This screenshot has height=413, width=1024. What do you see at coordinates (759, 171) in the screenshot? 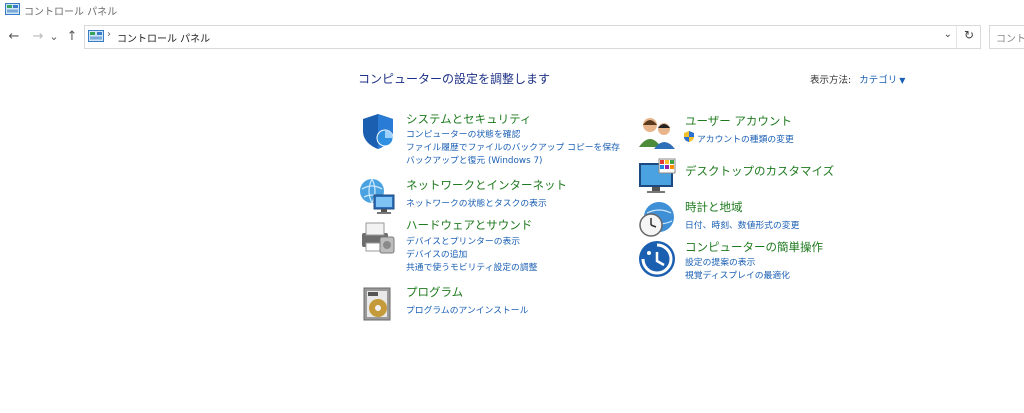
I see `category-title: デスクトップのカスタマイズ` at bounding box center [759, 171].